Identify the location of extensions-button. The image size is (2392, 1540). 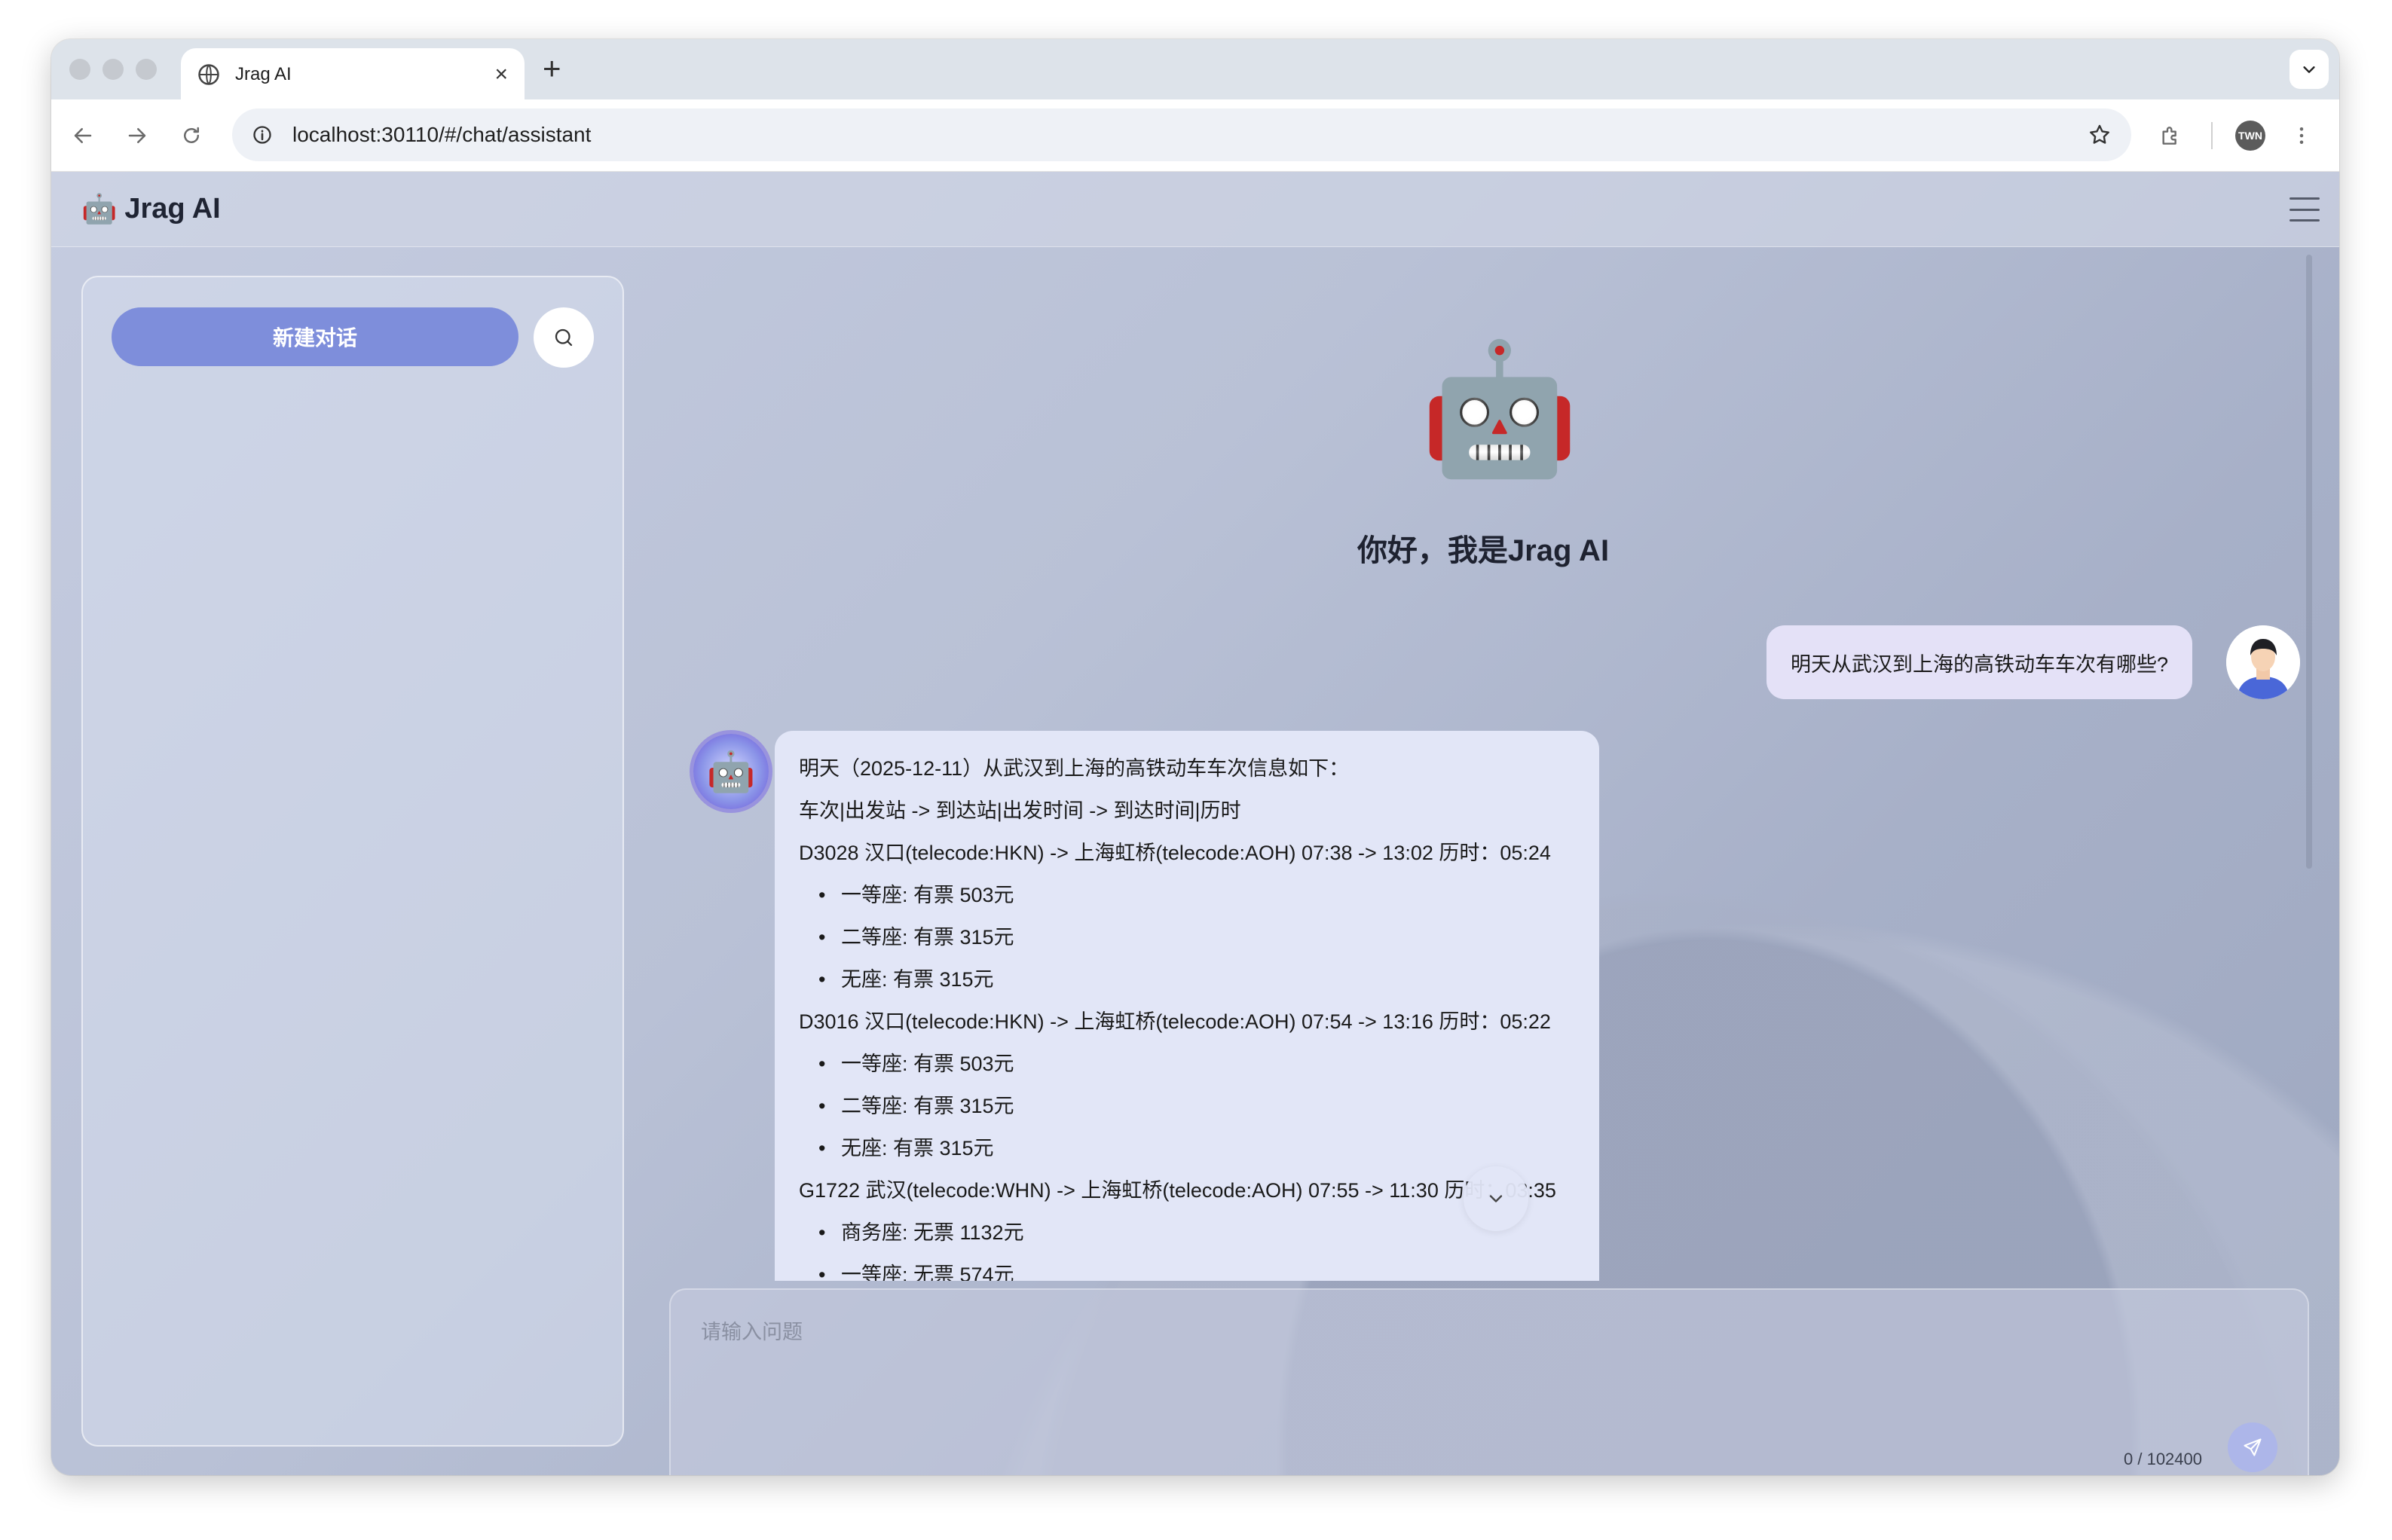
(2170, 136).